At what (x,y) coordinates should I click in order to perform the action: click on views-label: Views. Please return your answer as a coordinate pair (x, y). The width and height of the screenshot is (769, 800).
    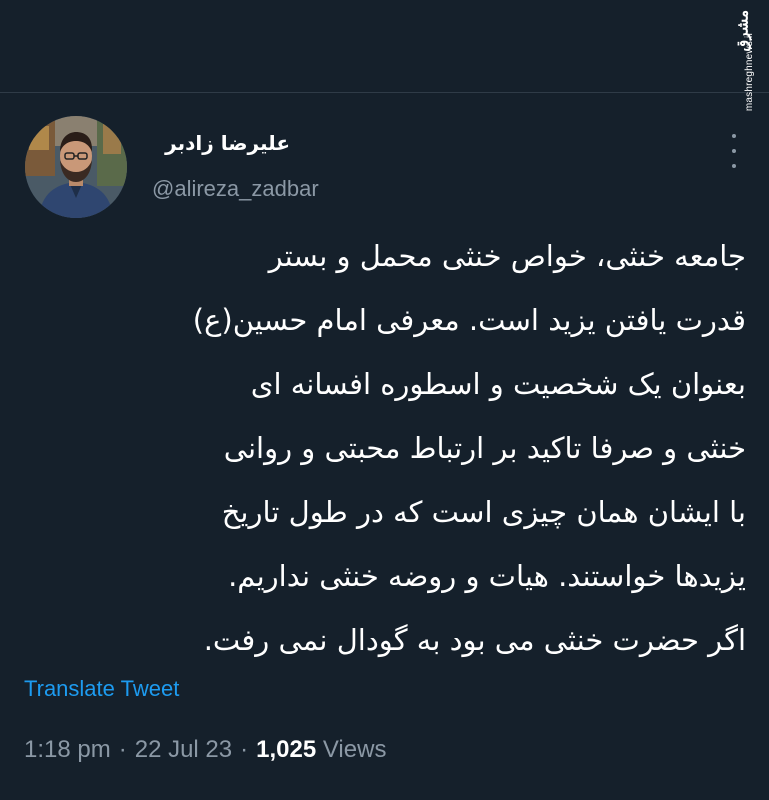
    Looking at the image, I should click on (354, 749).